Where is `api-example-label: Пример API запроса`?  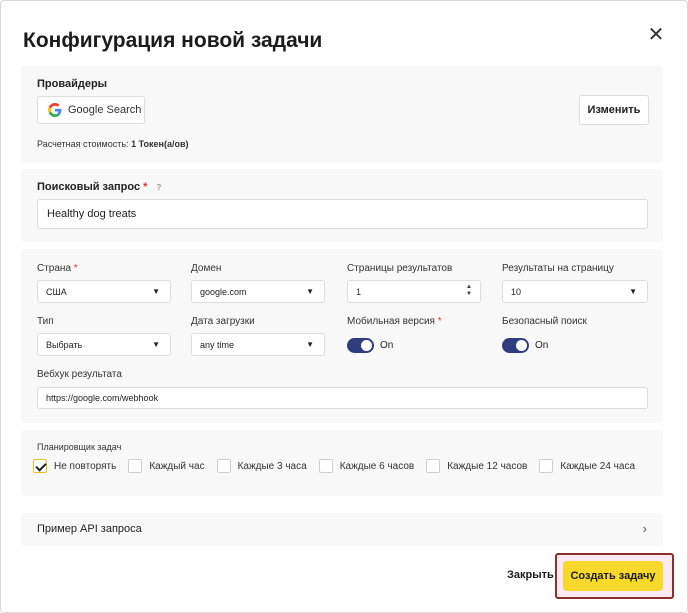 api-example-label: Пример API запроса is located at coordinates (89, 529).